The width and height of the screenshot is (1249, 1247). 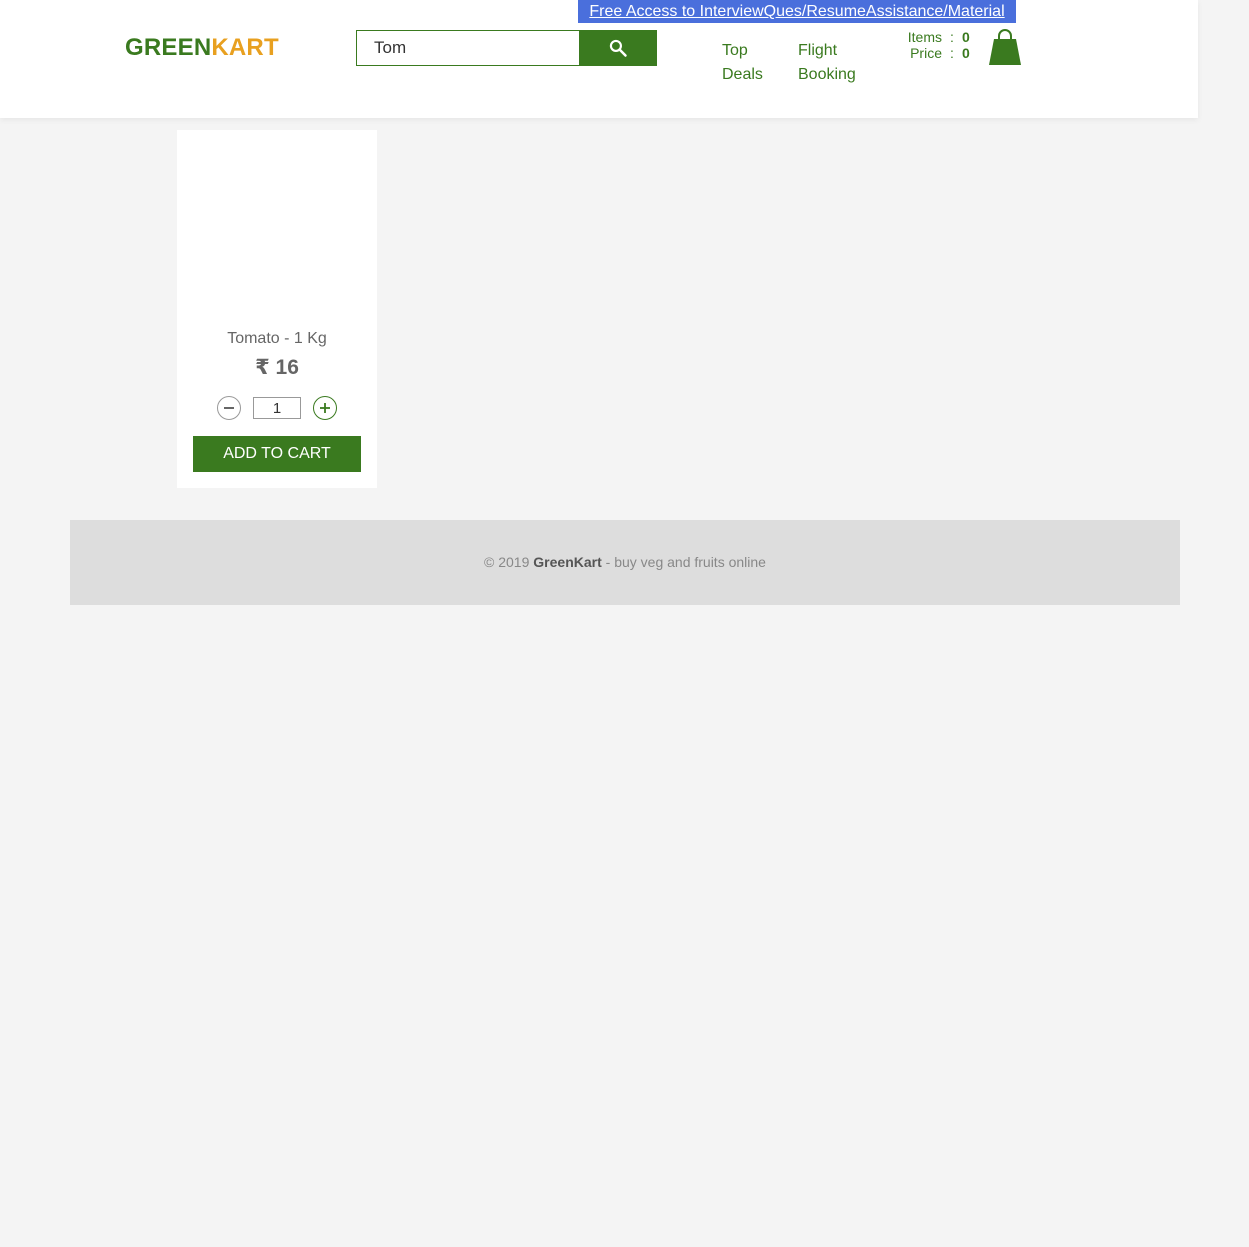 I want to click on quantity-stepper, so click(x=277, y=408).